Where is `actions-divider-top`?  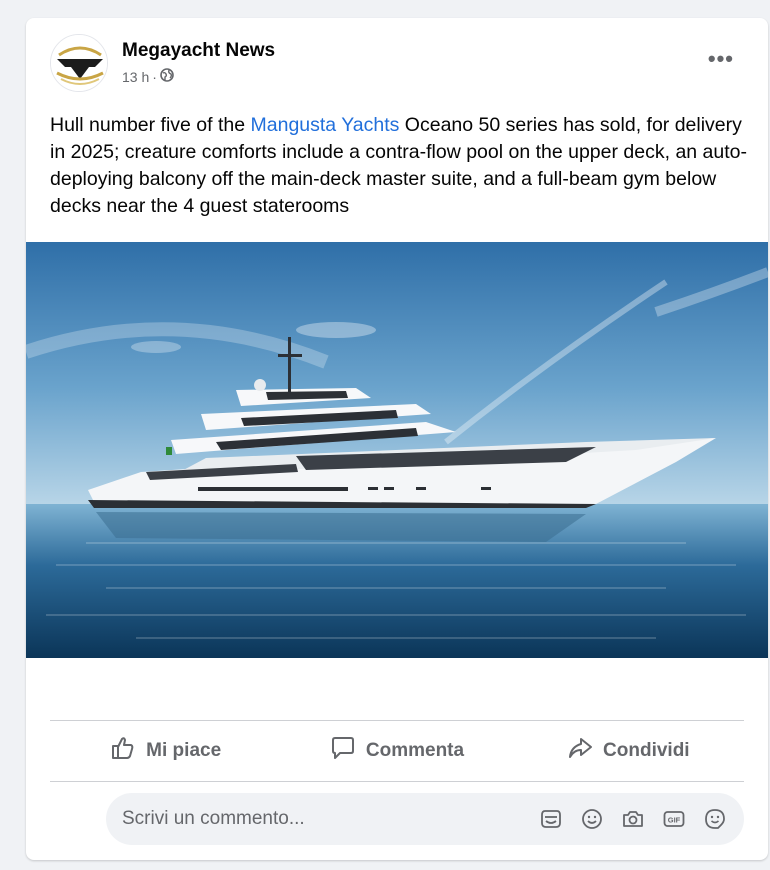
actions-divider-top is located at coordinates (397, 720).